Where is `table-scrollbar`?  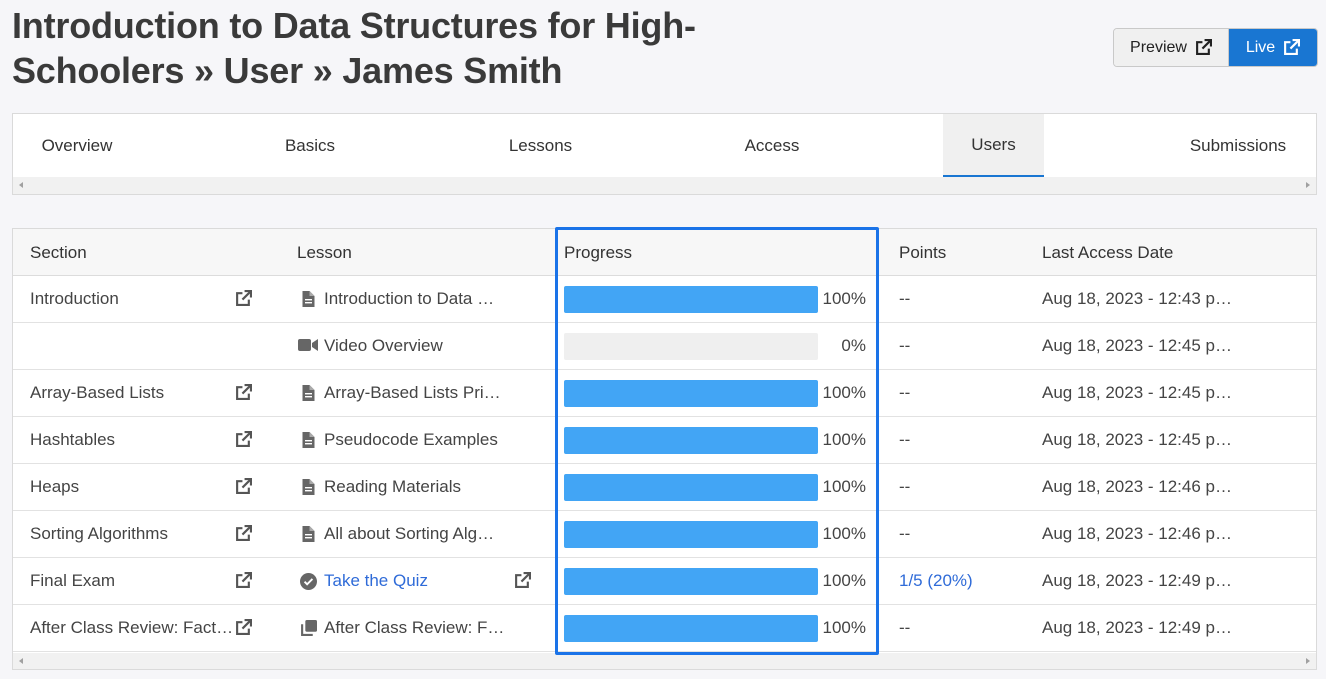 table-scrollbar is located at coordinates (664, 661).